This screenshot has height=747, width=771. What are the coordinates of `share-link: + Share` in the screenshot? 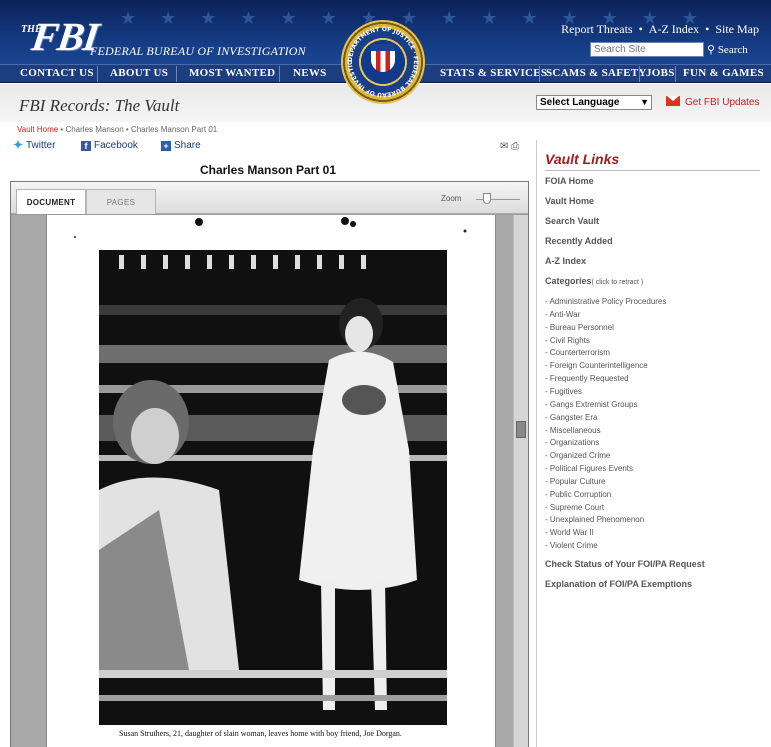 It's located at (181, 145).